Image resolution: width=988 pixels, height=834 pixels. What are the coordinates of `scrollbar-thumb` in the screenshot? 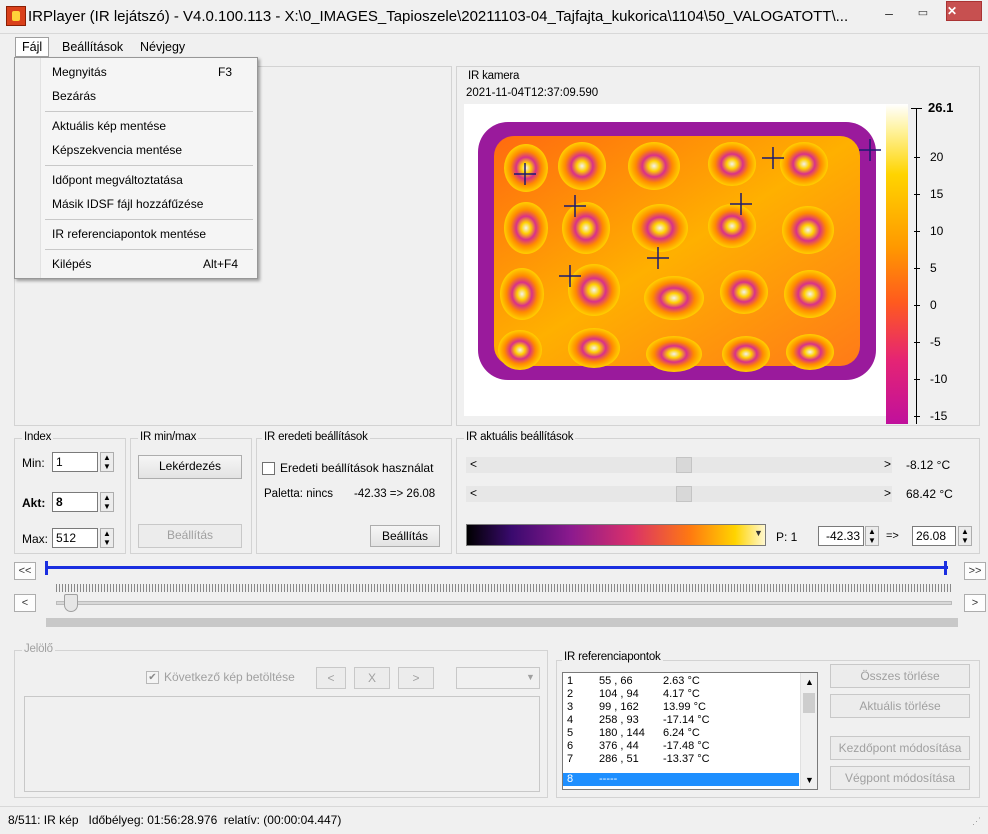 It's located at (809, 703).